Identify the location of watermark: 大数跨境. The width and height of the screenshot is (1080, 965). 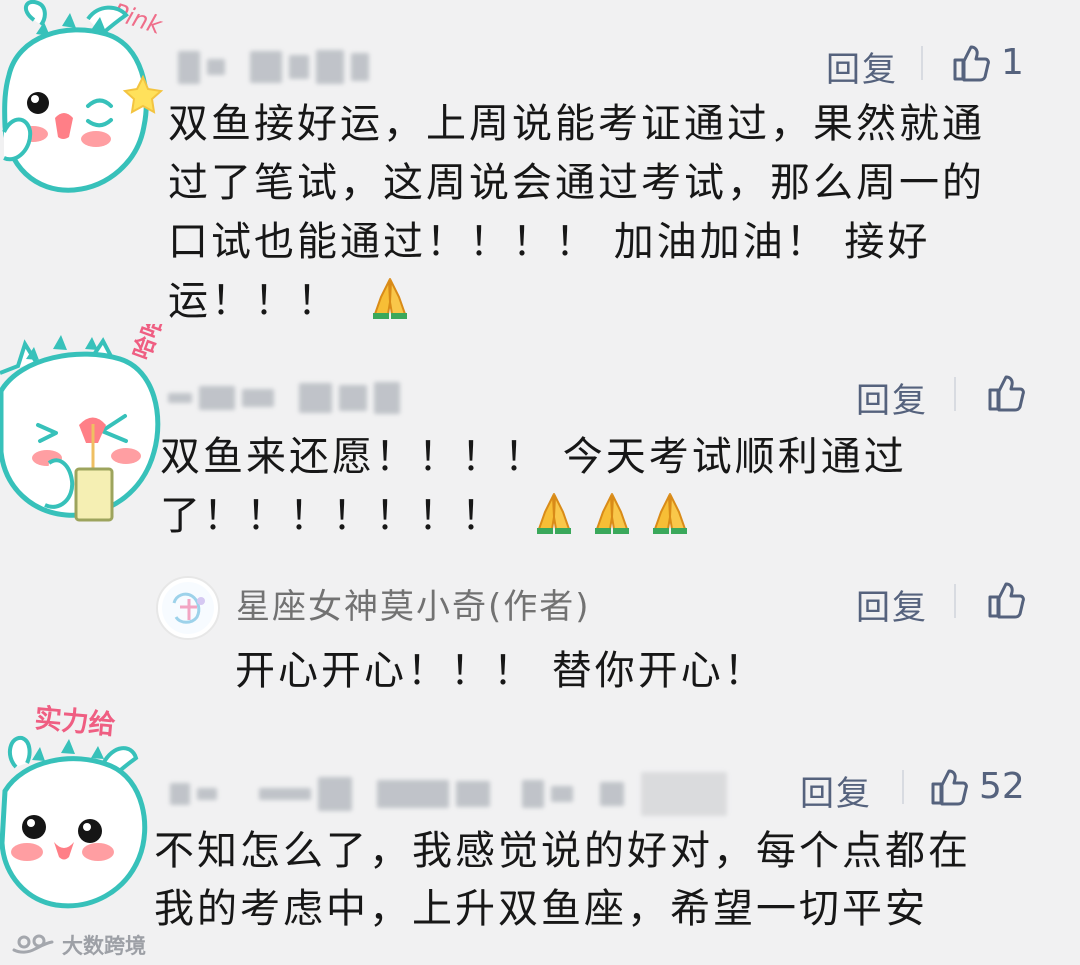
(78, 945).